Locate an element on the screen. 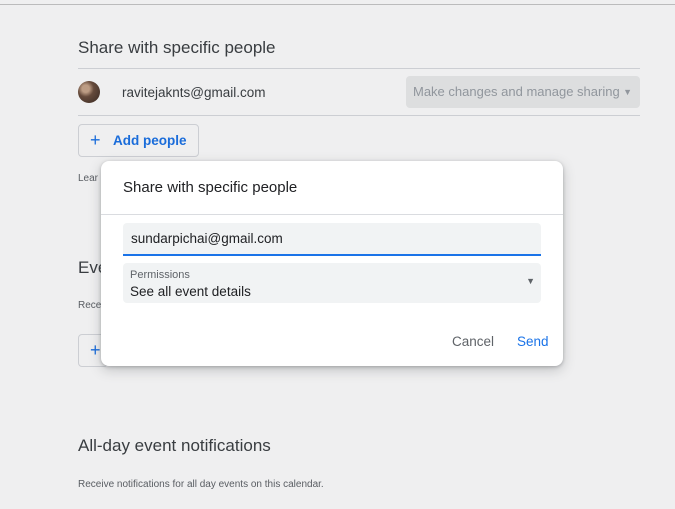 Image resolution: width=675 pixels, height=509 pixels. send-button: Send is located at coordinates (533, 341).